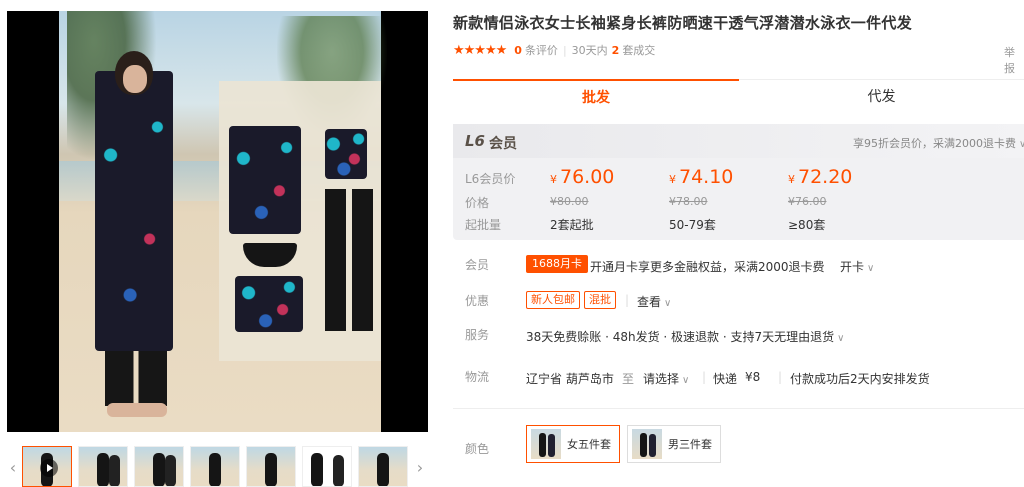 Image resolution: width=1024 pixels, height=487 pixels. I want to click on jacket-item, so click(265, 180).